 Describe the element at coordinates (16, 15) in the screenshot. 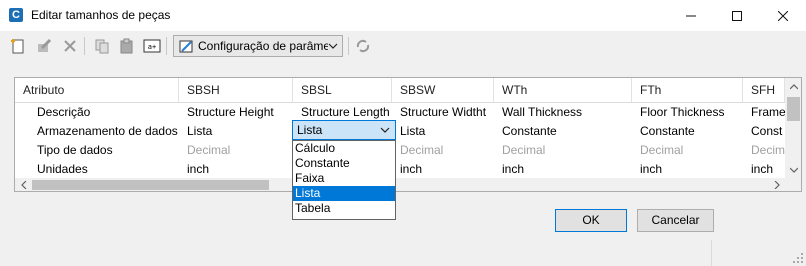

I see `app-icon: C` at that location.